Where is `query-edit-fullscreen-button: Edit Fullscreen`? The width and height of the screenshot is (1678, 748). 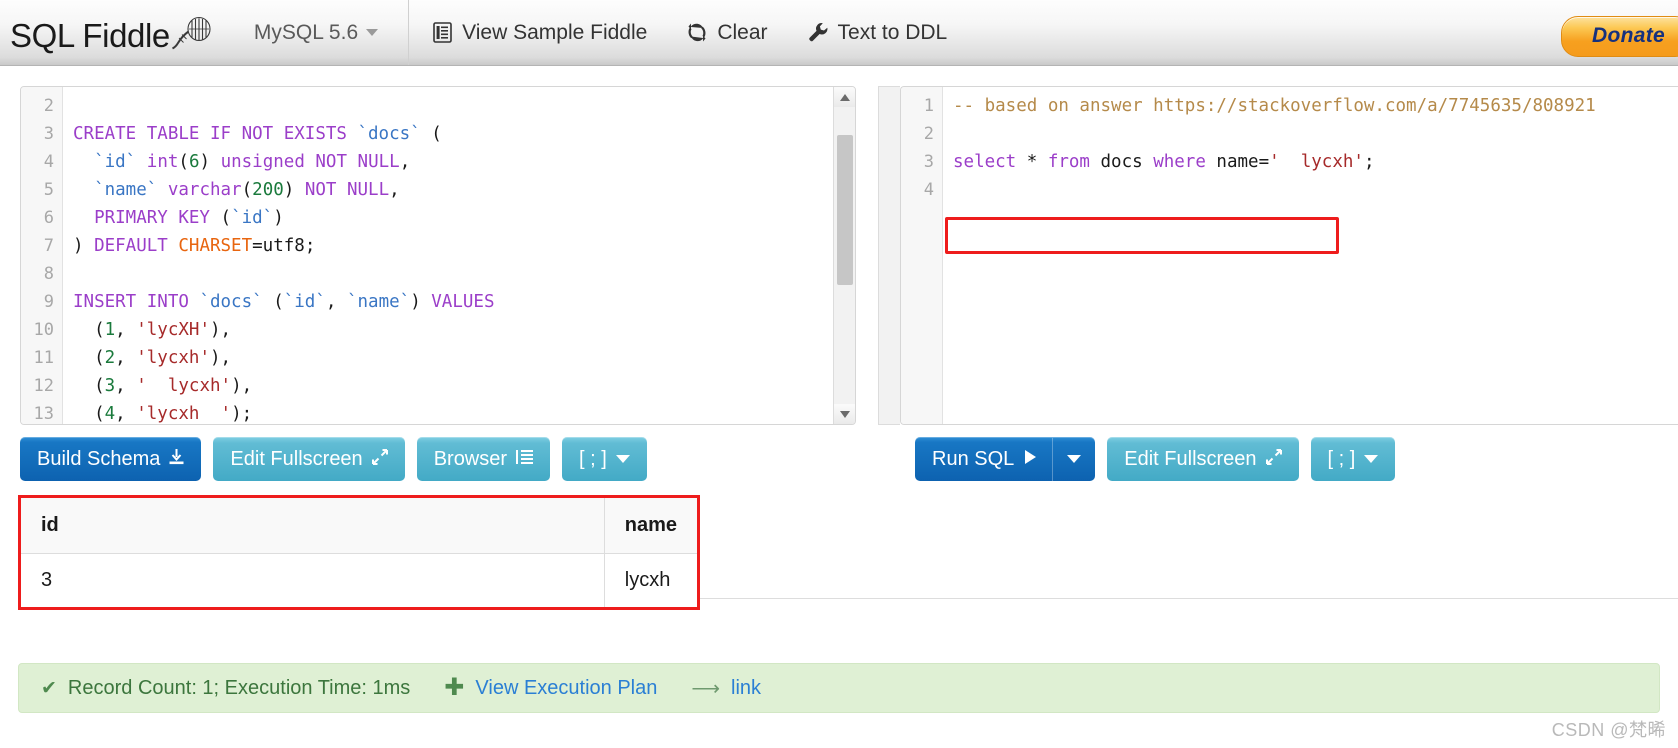
query-edit-fullscreen-button: Edit Fullscreen is located at coordinates (1203, 459).